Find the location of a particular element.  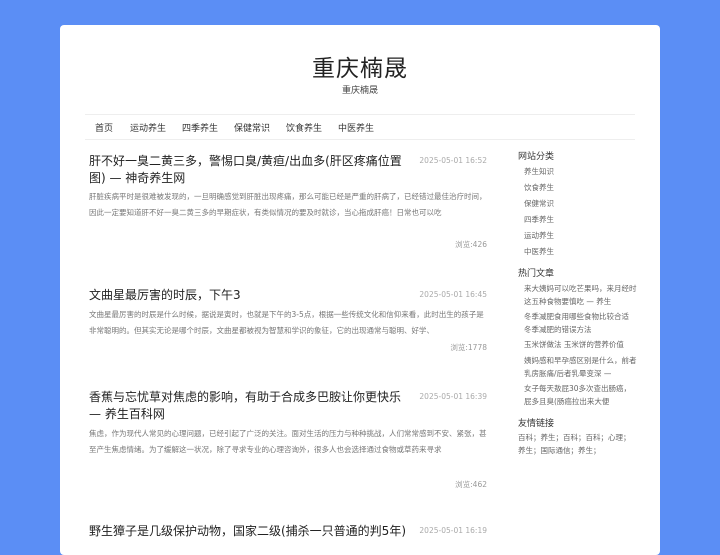

category-link: 运动养生 is located at coordinates (539, 235).